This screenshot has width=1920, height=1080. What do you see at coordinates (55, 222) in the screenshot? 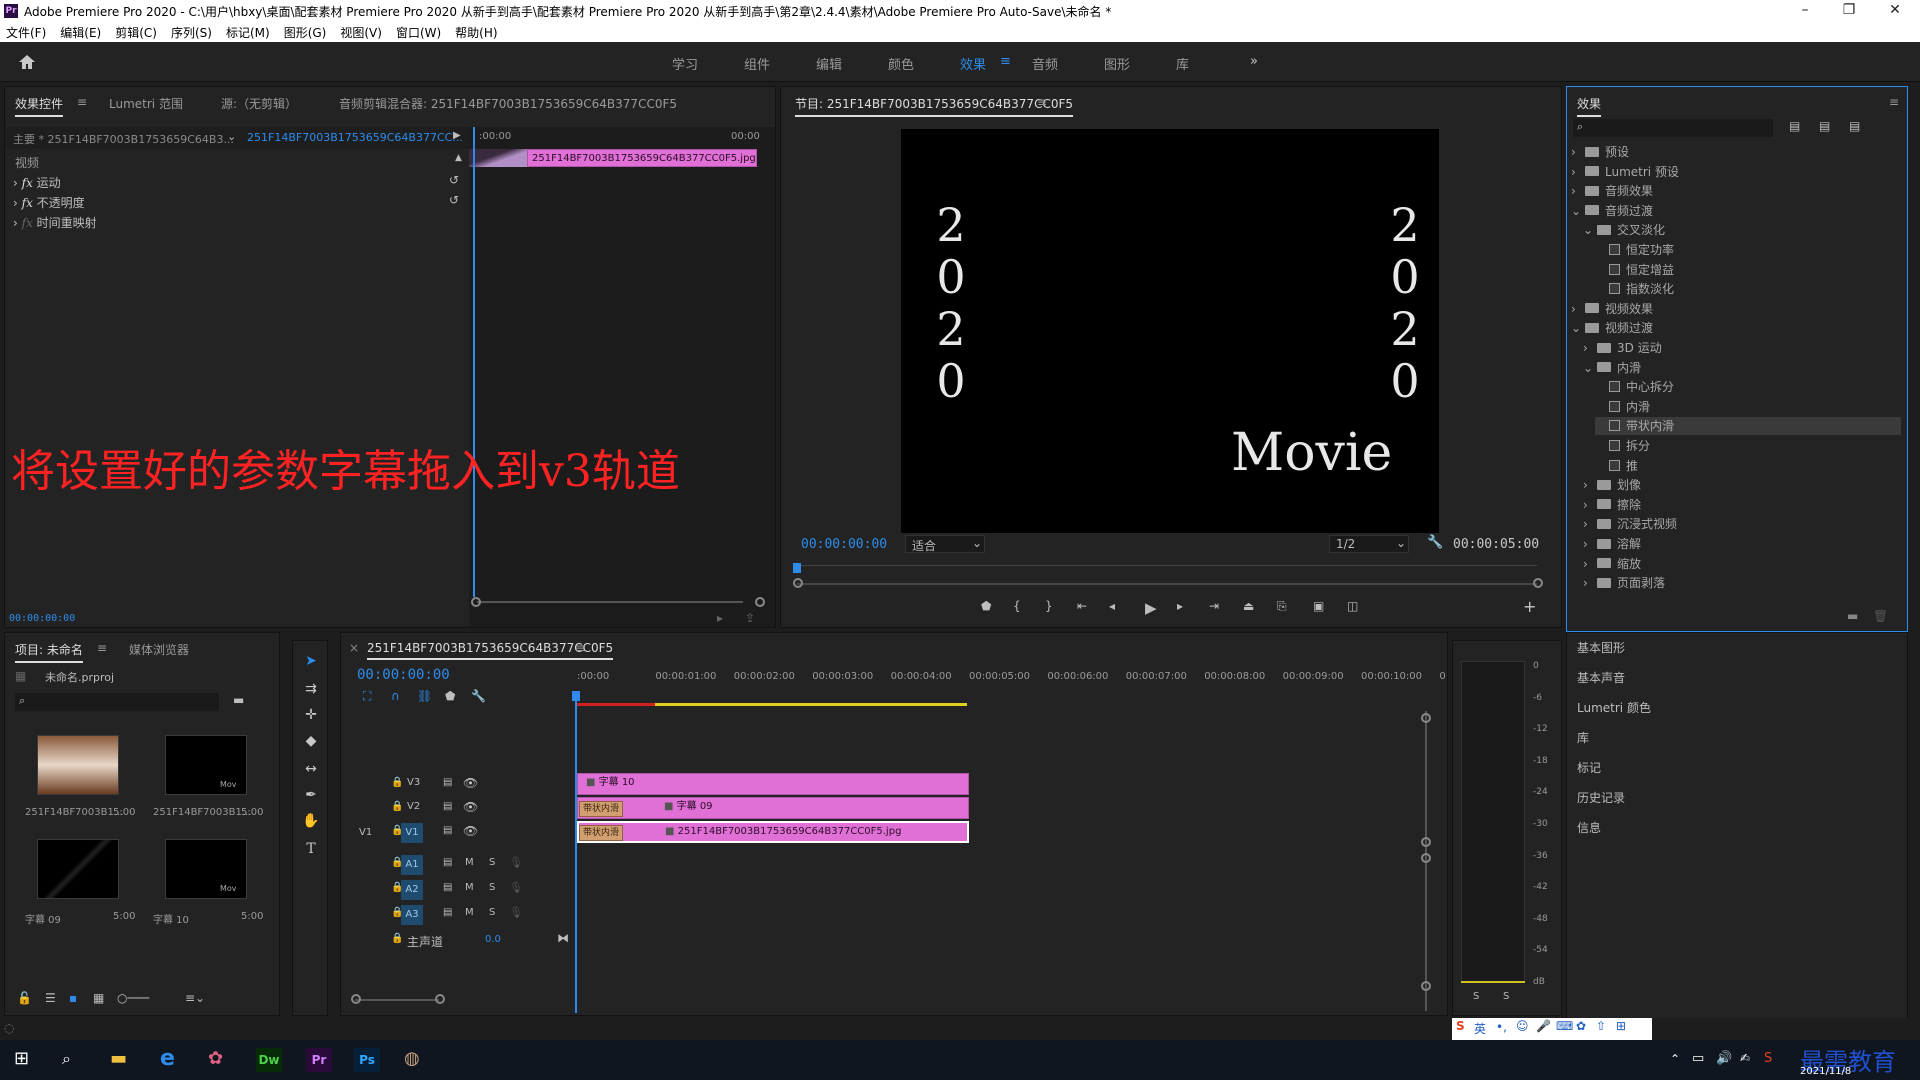
I see `prop-time-remap: › fx 时间重映射` at bounding box center [55, 222].